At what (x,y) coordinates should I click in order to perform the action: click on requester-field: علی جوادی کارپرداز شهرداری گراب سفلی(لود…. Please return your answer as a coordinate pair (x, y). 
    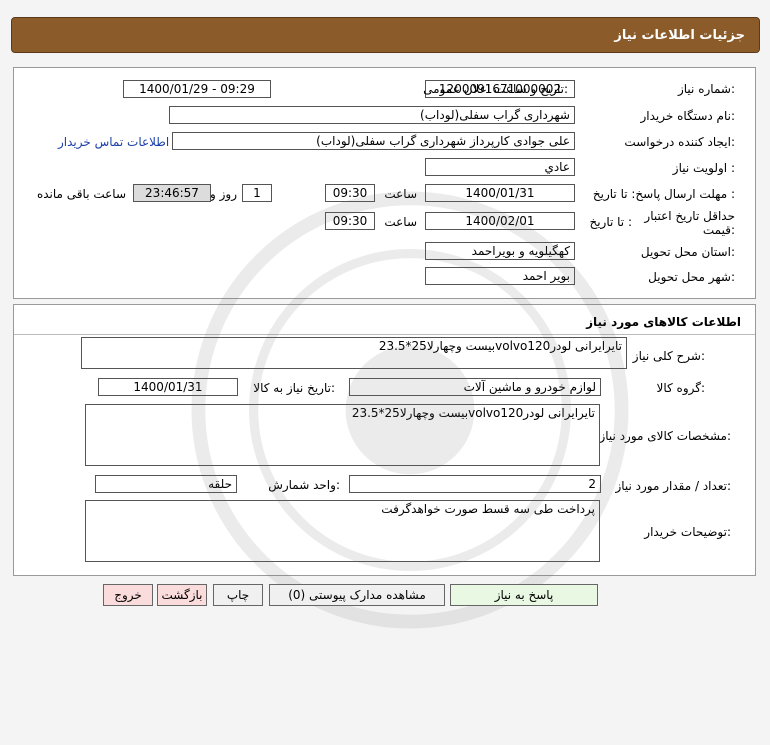
    Looking at the image, I should click on (373, 141).